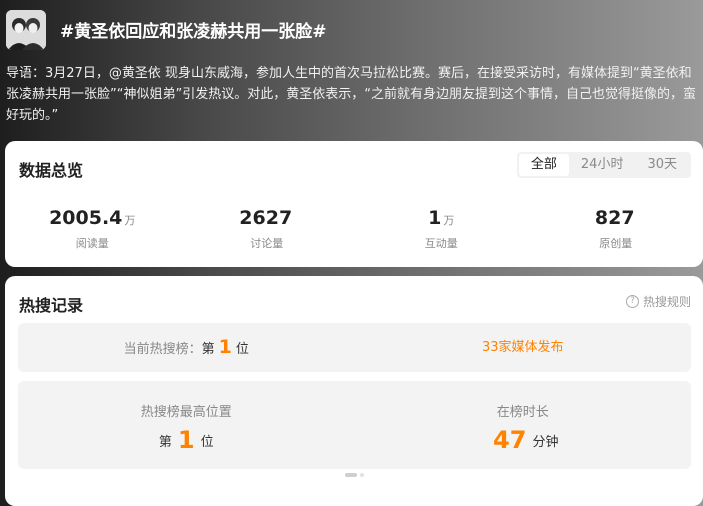  I want to click on stat-reads-unit: 万, so click(129, 220).